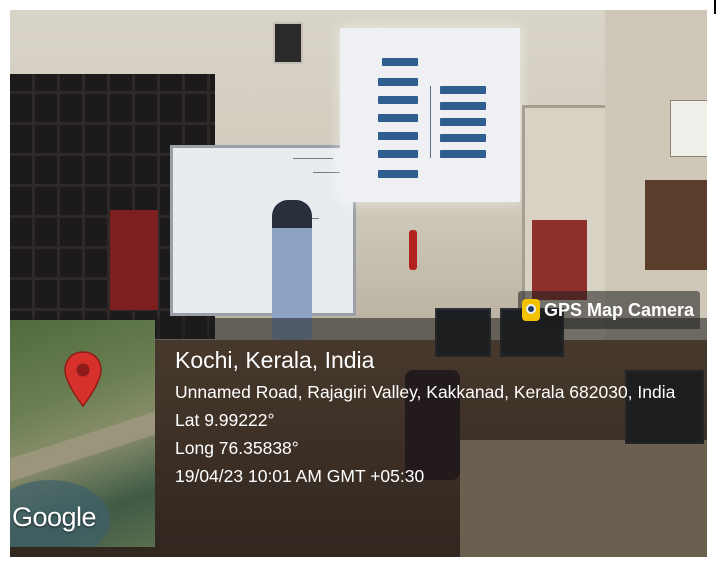 This screenshot has height=569, width=717. What do you see at coordinates (225, 420) in the screenshot?
I see `latitude-text: Lat 9.99222°` at bounding box center [225, 420].